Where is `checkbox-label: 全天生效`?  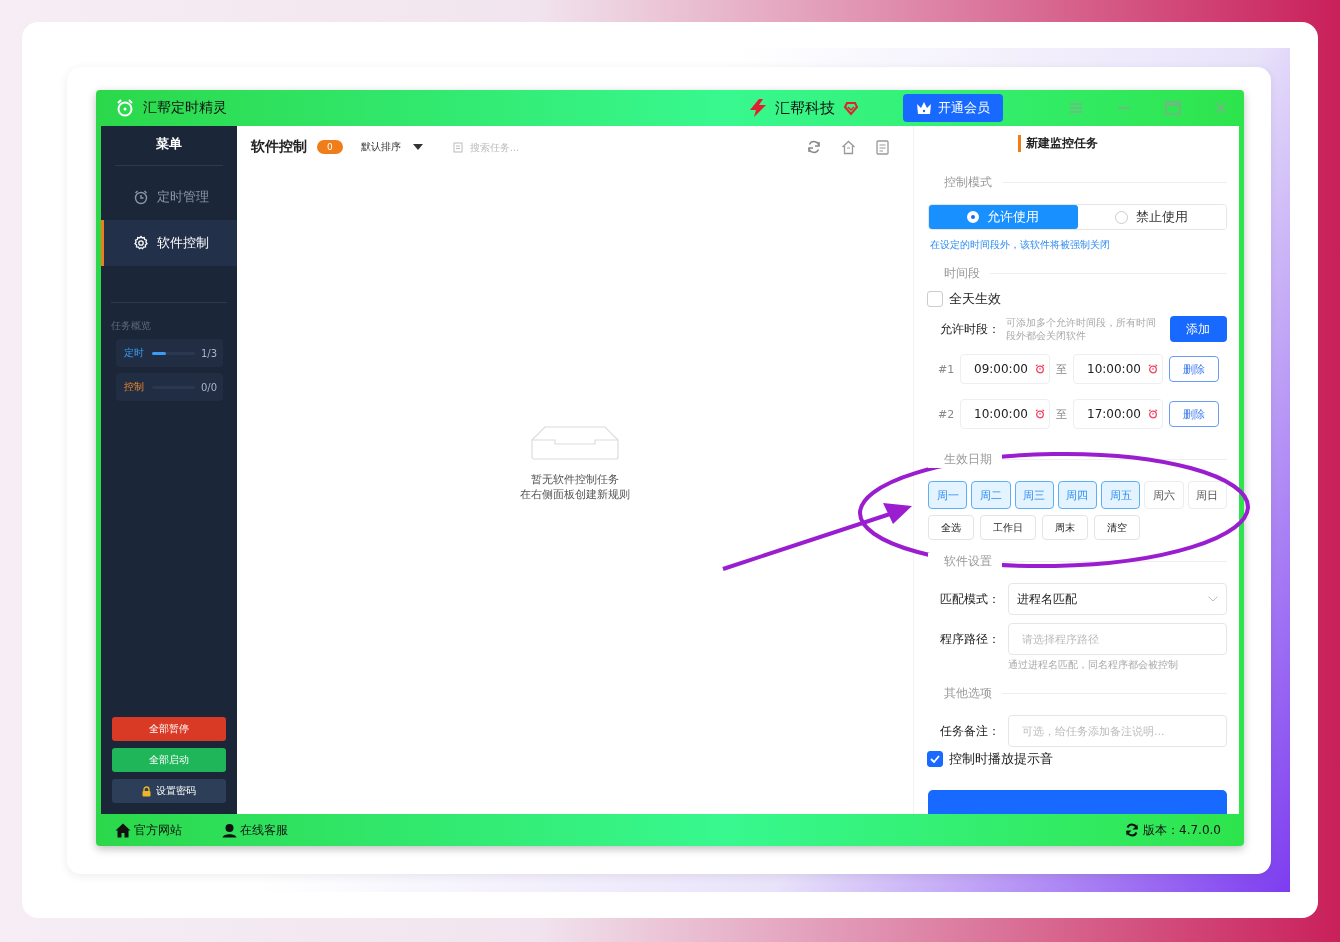
checkbox-label: 全天生效 is located at coordinates (975, 299).